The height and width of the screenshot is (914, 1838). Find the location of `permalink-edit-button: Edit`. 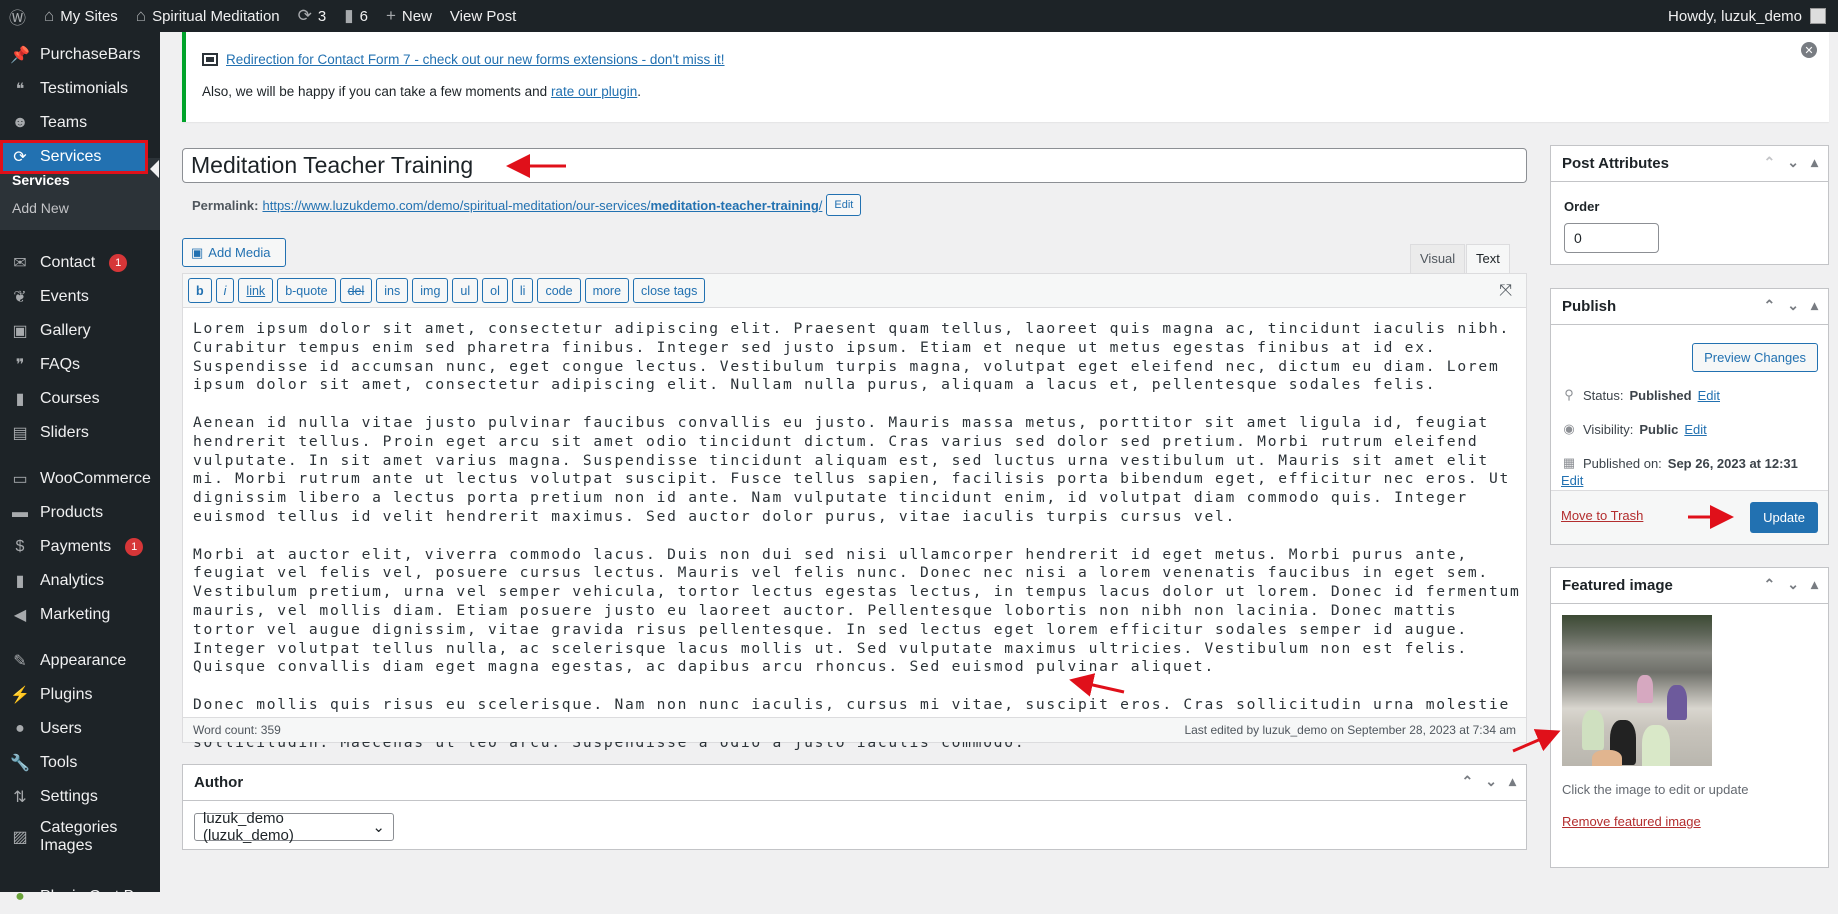

permalink-edit-button: Edit is located at coordinates (844, 205).